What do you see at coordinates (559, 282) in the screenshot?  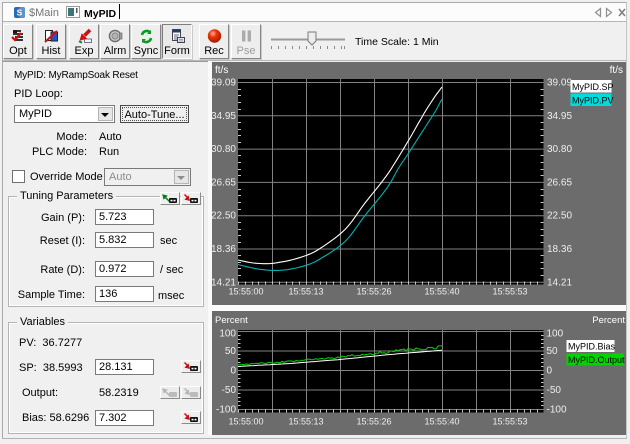 I see `svg-text: 14.21` at bounding box center [559, 282].